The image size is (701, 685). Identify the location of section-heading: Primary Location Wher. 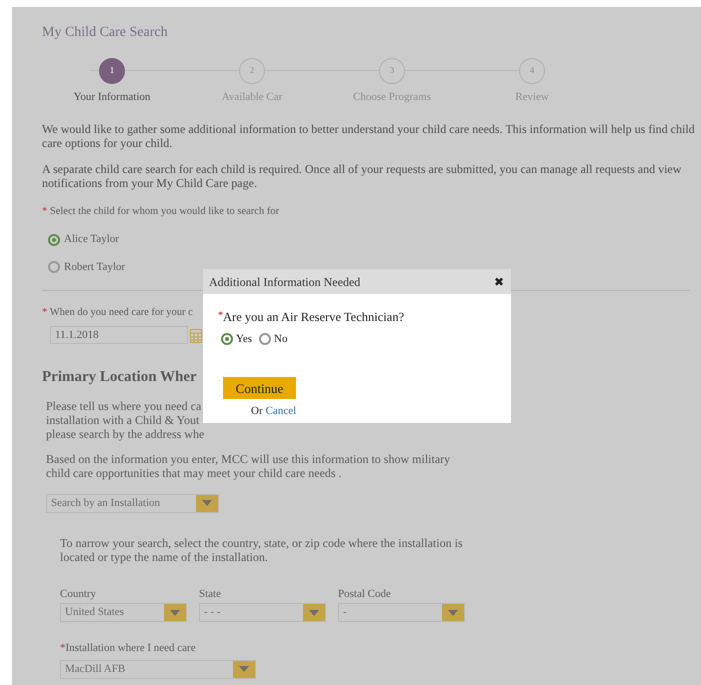
(119, 377).